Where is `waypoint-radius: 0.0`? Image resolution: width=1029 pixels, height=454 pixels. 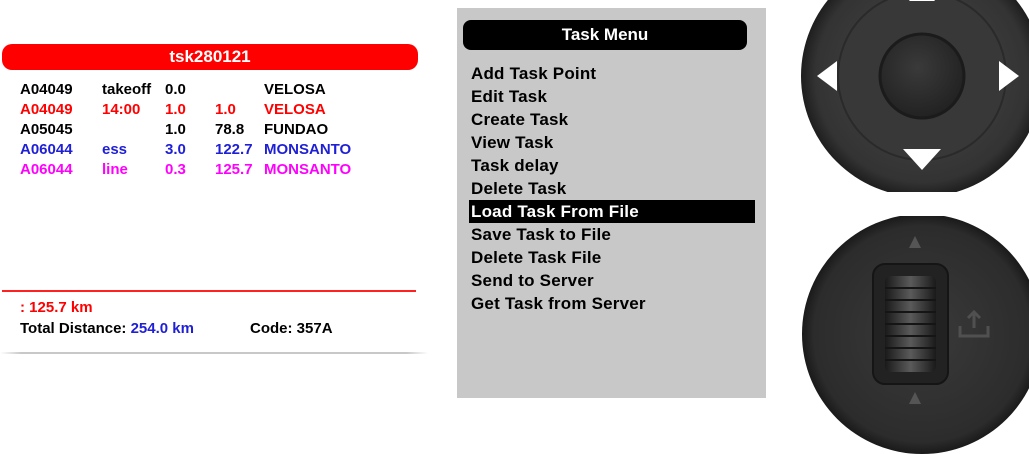 waypoint-radius: 0.0 is located at coordinates (175, 89).